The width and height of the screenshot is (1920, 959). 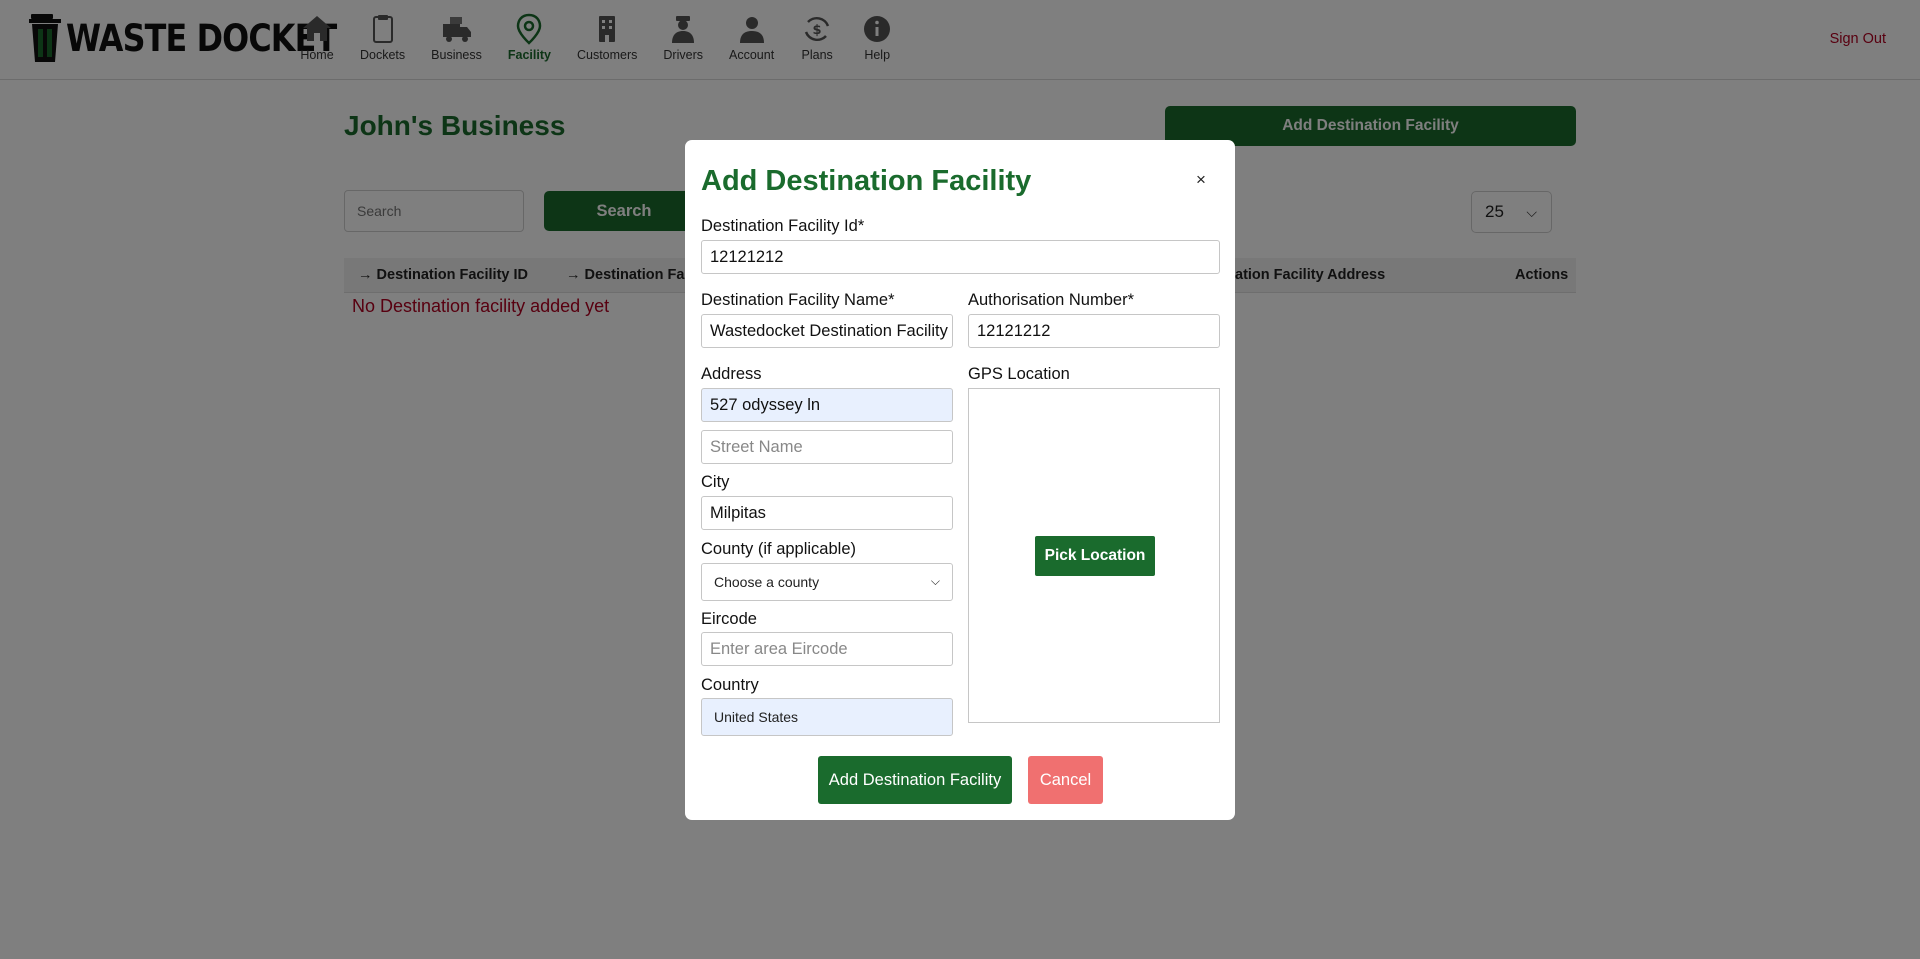 What do you see at coordinates (731, 374) in the screenshot?
I see `address-label: Address` at bounding box center [731, 374].